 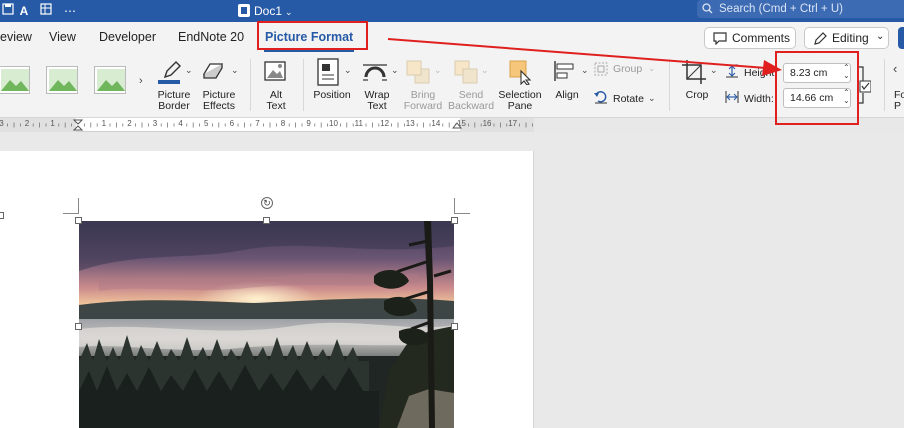 I want to click on horizontal-ruler: 3 2 1 1 2 3 4 5 6 7 8 9 10 11 12 13 14 15 16 17, so click(x=267, y=125).